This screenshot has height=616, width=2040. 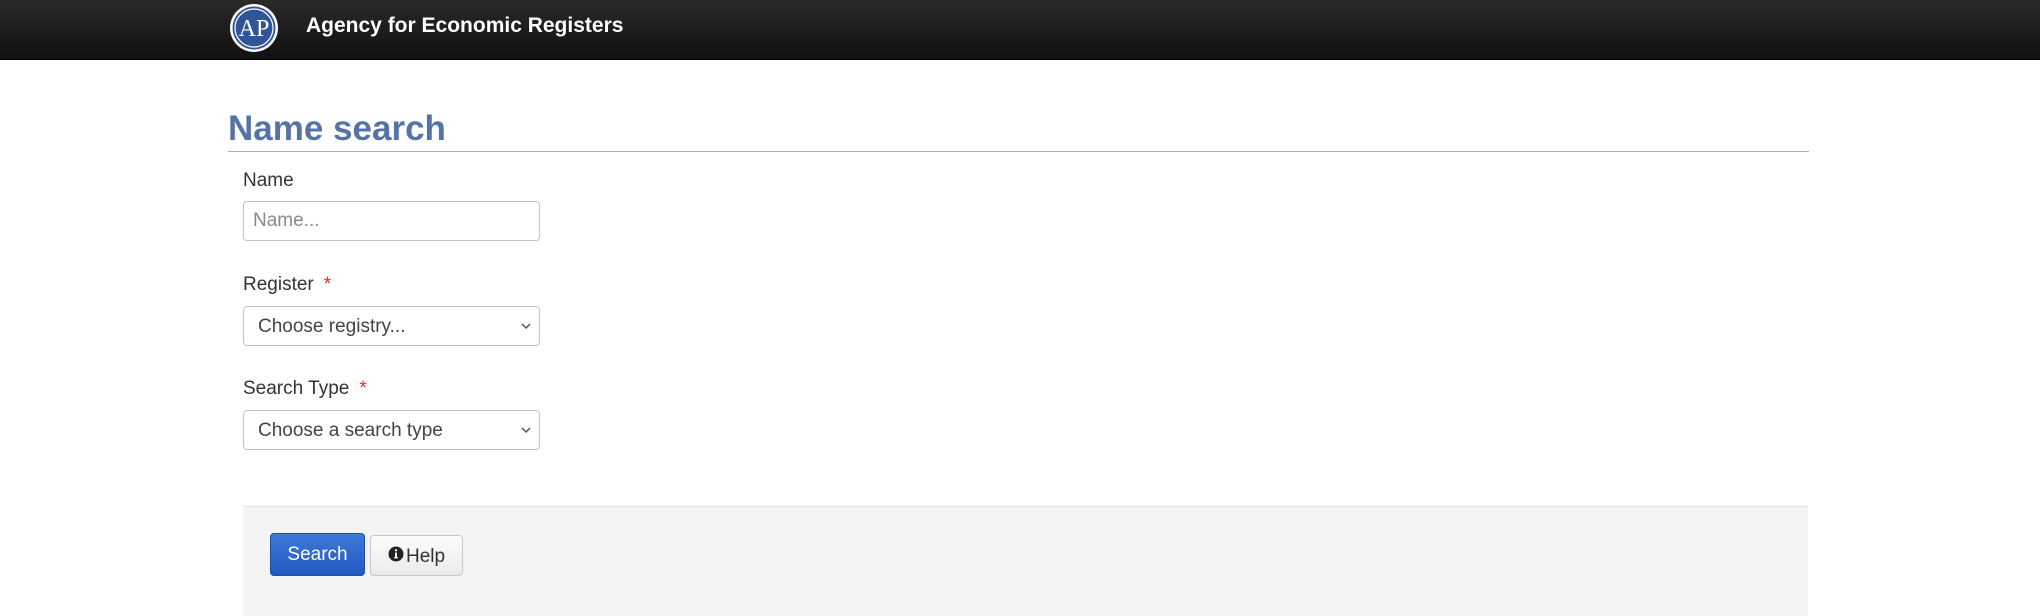 I want to click on register-label: Register *, so click(x=287, y=285).